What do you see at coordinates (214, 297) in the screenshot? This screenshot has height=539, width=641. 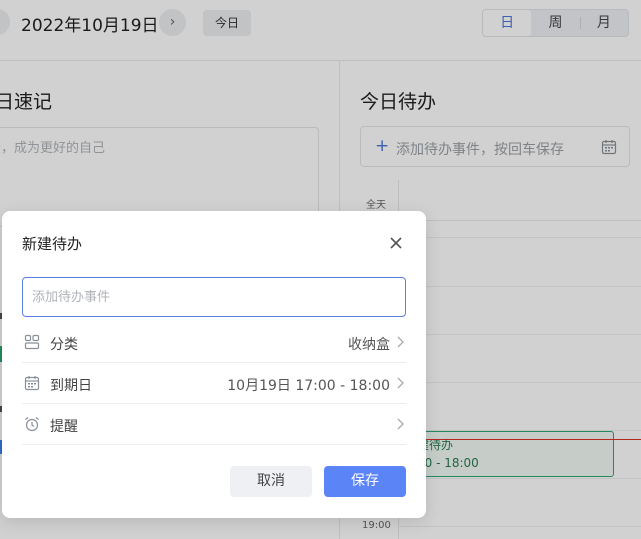 I see `todo-title-input` at bounding box center [214, 297].